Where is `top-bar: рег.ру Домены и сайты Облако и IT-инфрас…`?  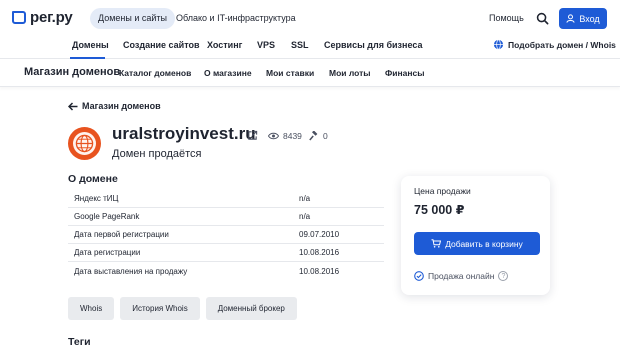
top-bar: рег.ру Домены и сайты Облако и IT-инфрас… is located at coordinates (310, 18).